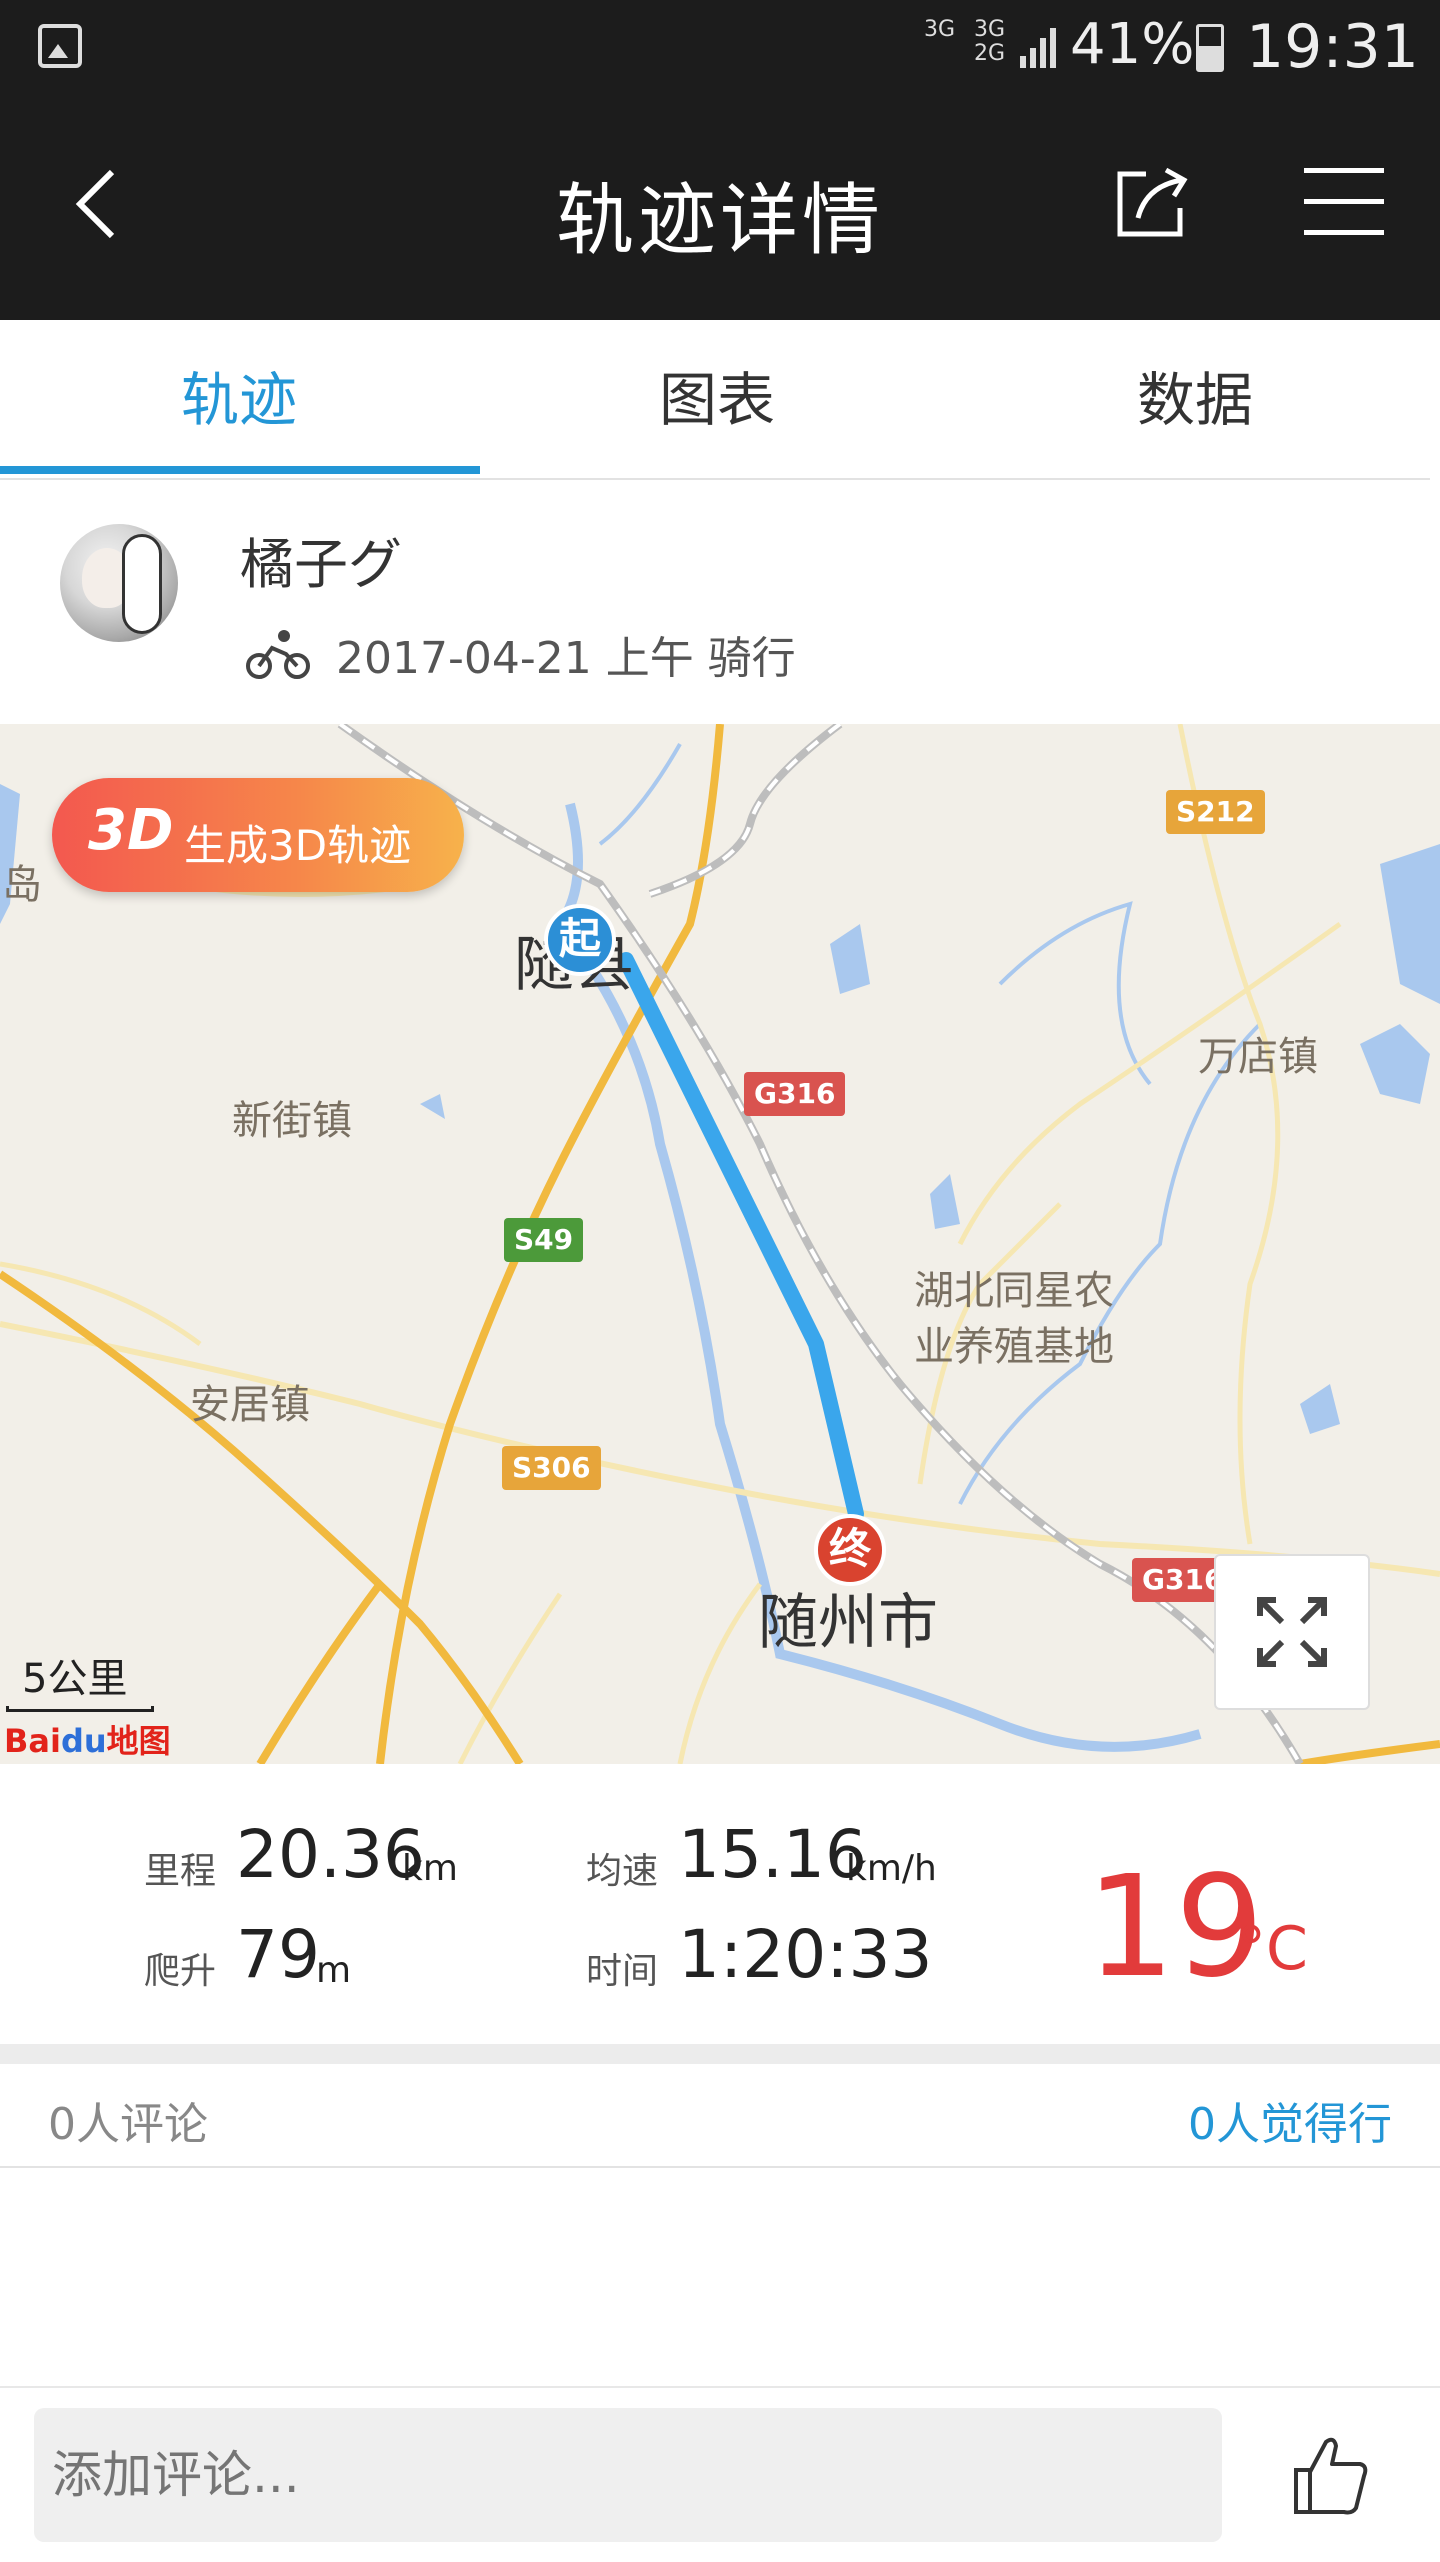  I want to click on network-type-2: 3G 2G, so click(990, 41).